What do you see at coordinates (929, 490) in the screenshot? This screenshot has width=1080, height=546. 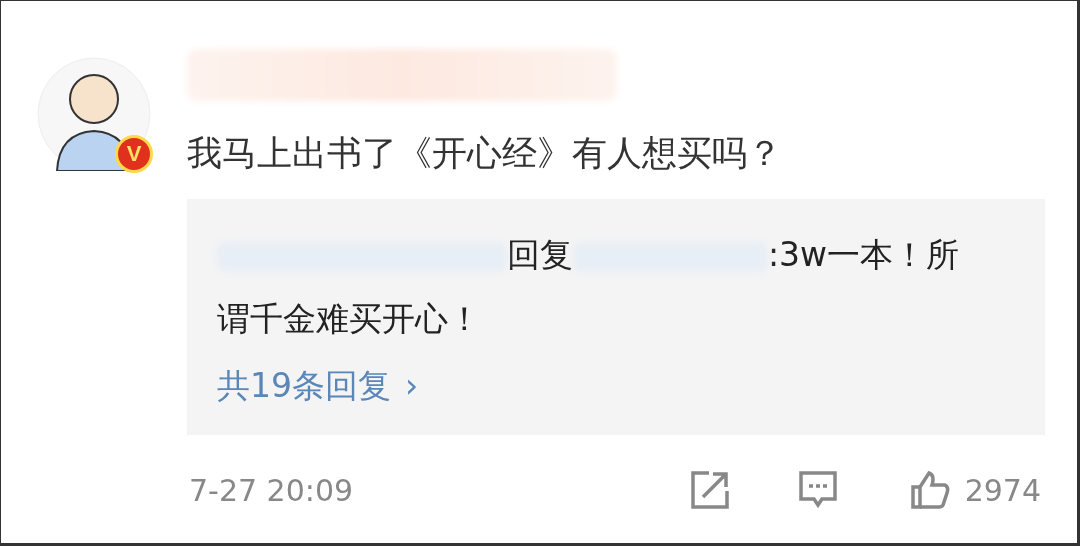 I see `thumbs-up-icon` at bounding box center [929, 490].